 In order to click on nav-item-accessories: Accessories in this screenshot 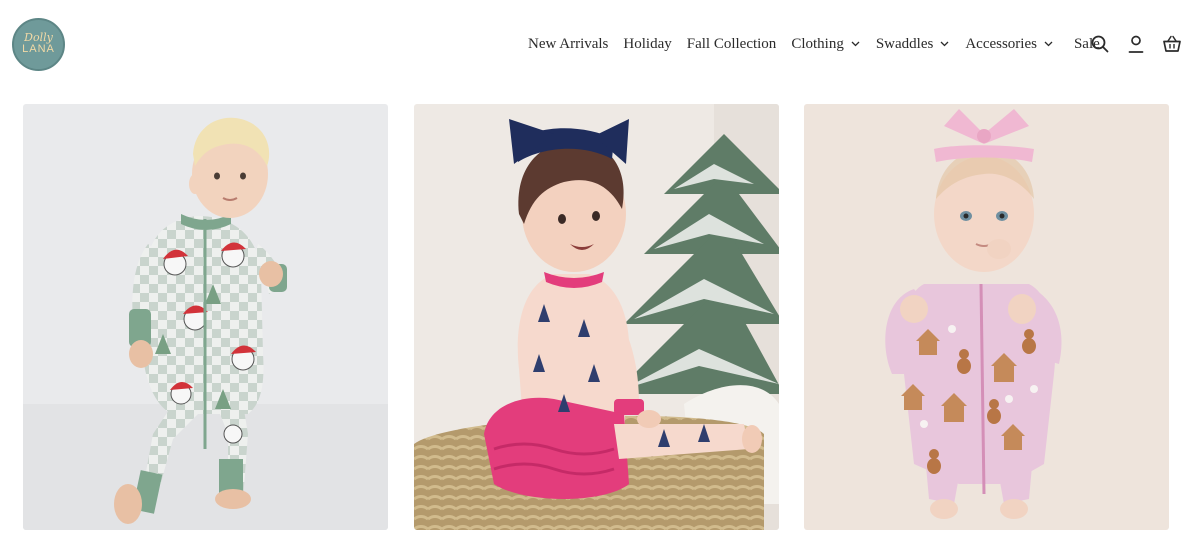, I will do `click(1009, 44)`.